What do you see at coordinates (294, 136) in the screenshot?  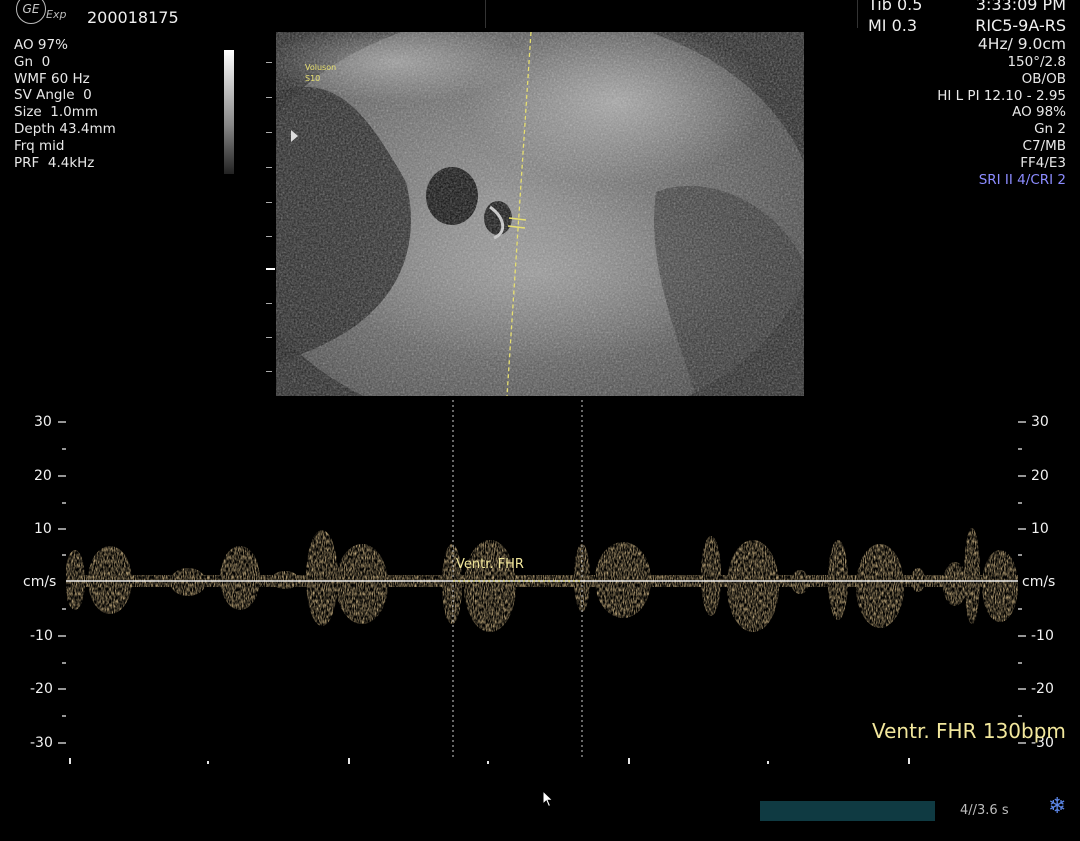 I see `focus-marker-icon` at bounding box center [294, 136].